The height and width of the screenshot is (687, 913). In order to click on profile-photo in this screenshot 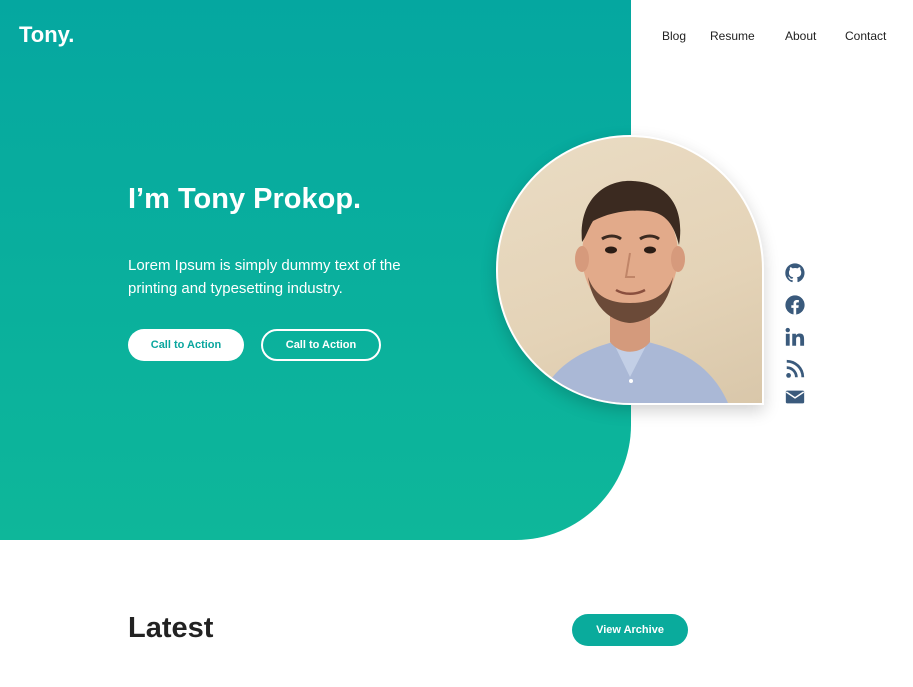, I will do `click(630, 270)`.